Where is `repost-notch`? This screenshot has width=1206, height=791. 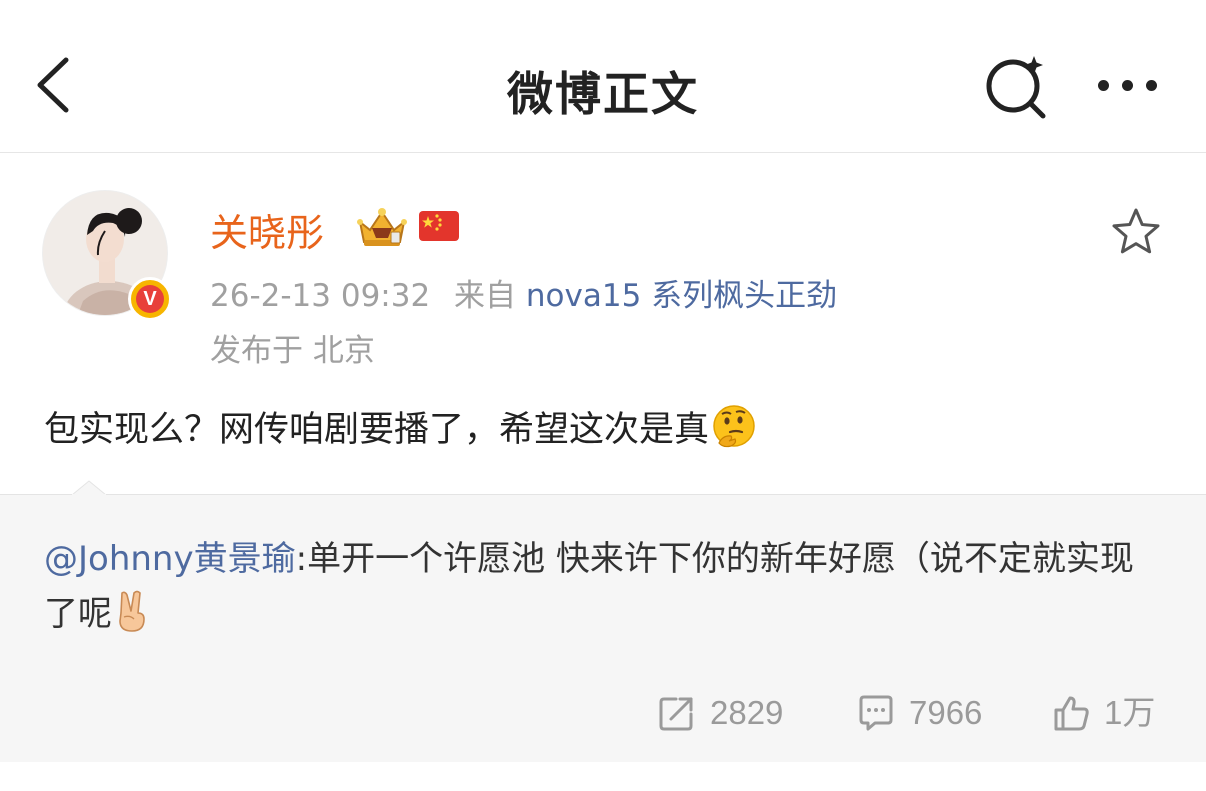
repost-notch is located at coordinates (89, 497).